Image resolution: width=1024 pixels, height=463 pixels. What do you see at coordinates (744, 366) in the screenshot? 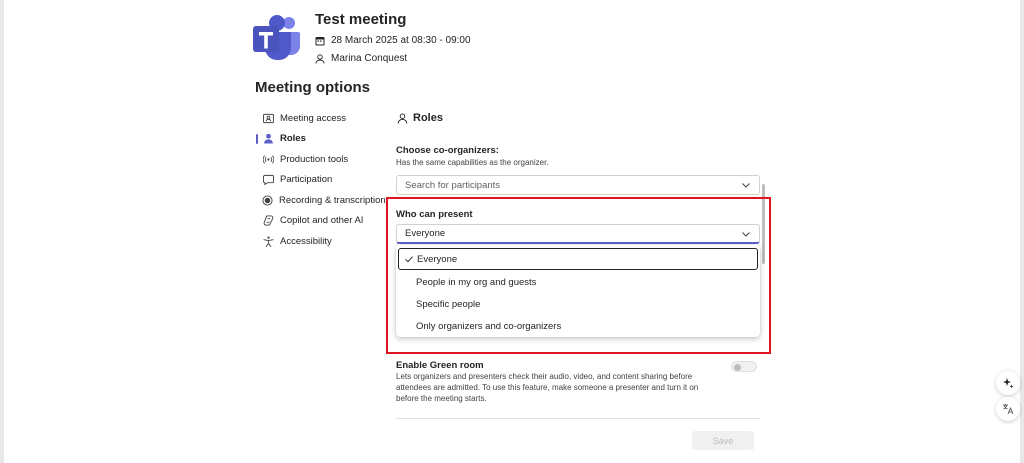
I see `green-room-toggle` at bounding box center [744, 366].